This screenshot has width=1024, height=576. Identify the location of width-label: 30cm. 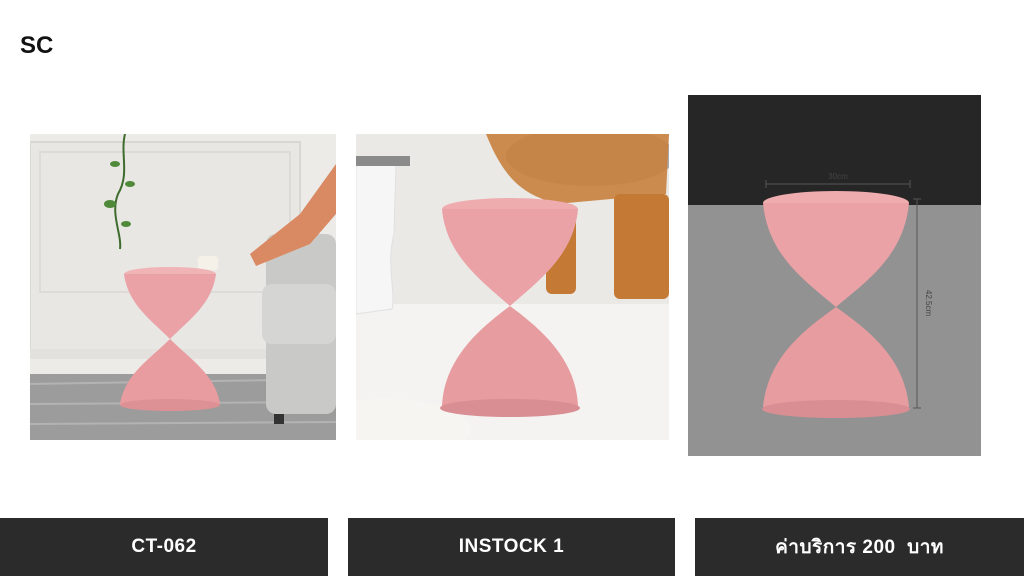
(838, 176).